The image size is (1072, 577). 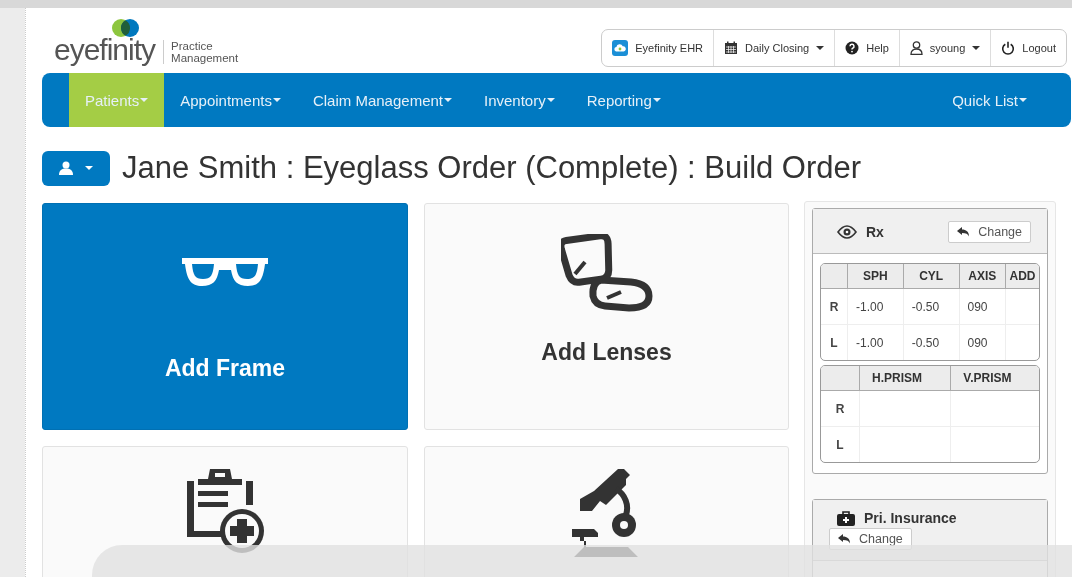 I want to click on quick-list-menu: Quick List, so click(x=1003, y=100).